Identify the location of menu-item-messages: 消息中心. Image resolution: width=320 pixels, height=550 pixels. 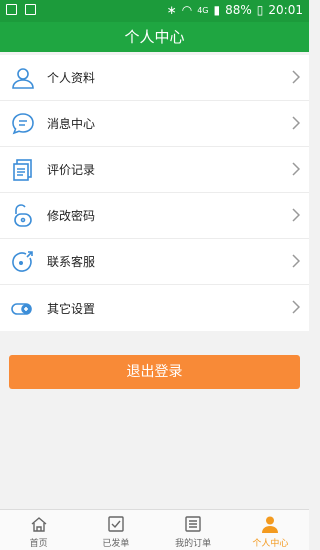
(154, 124).